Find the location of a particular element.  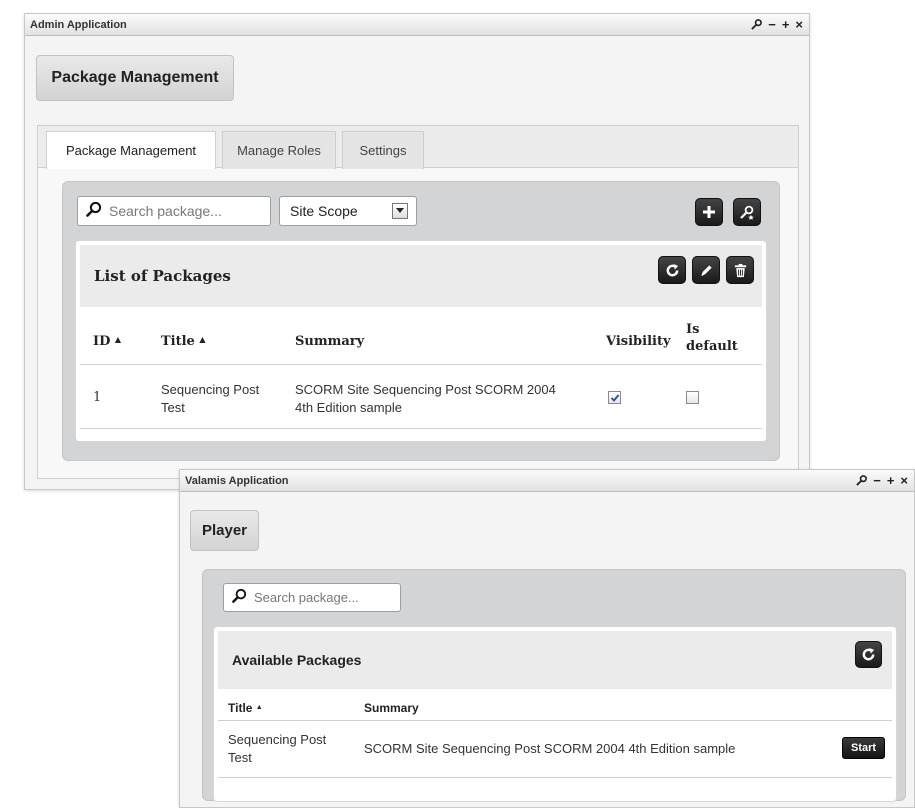

column-header-is-default: Is default is located at coordinates (712, 338).